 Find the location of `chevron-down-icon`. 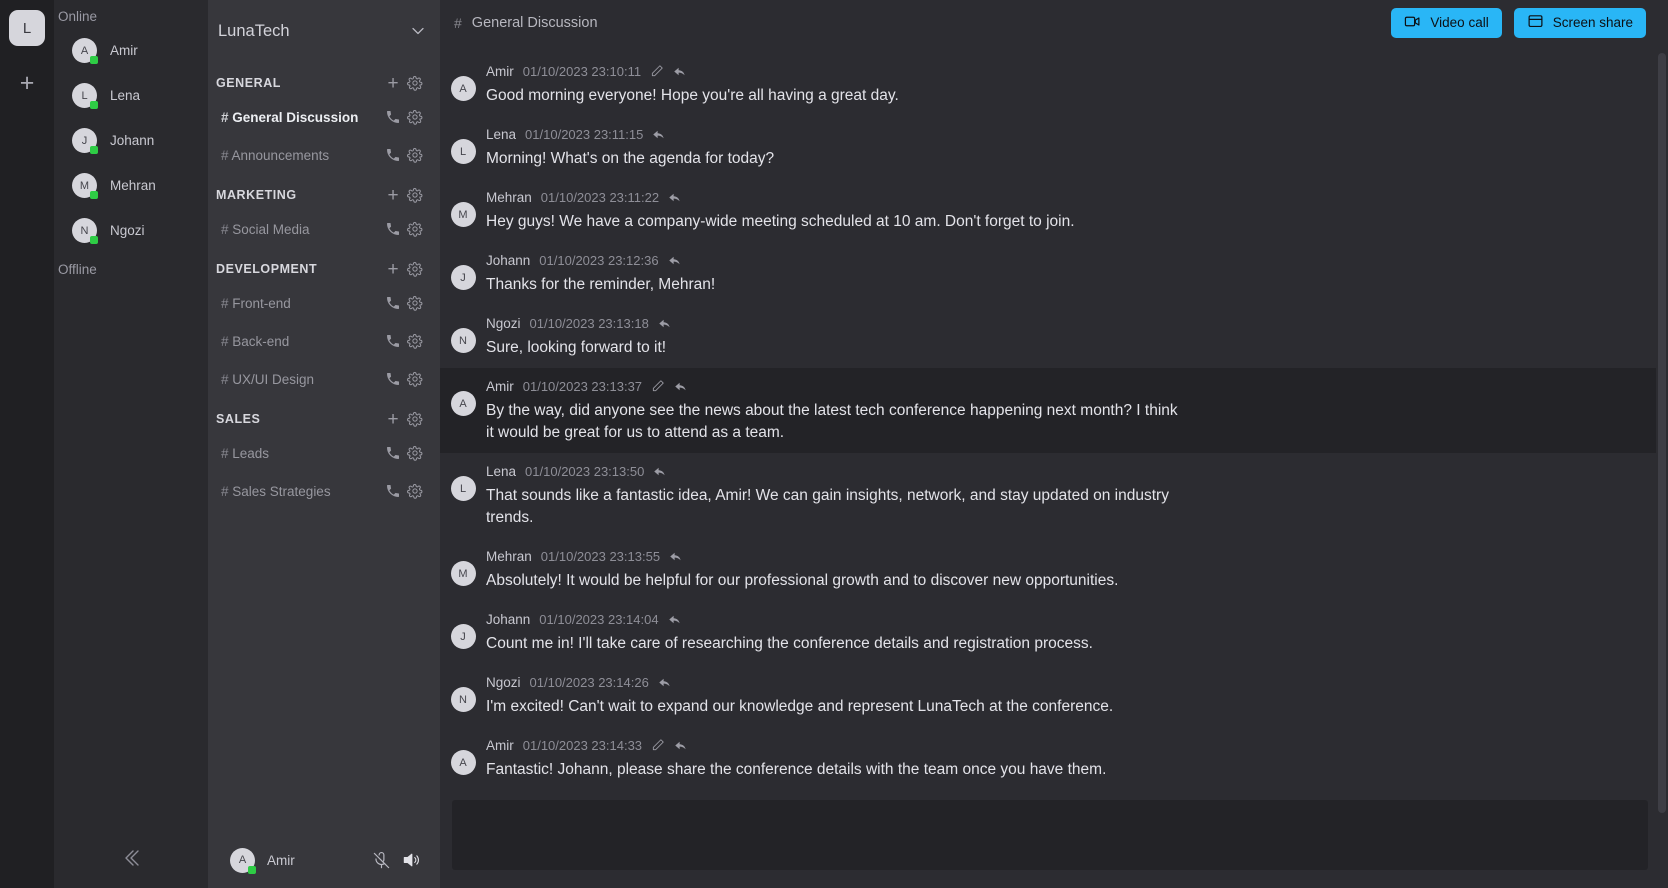

chevron-down-icon is located at coordinates (418, 31).